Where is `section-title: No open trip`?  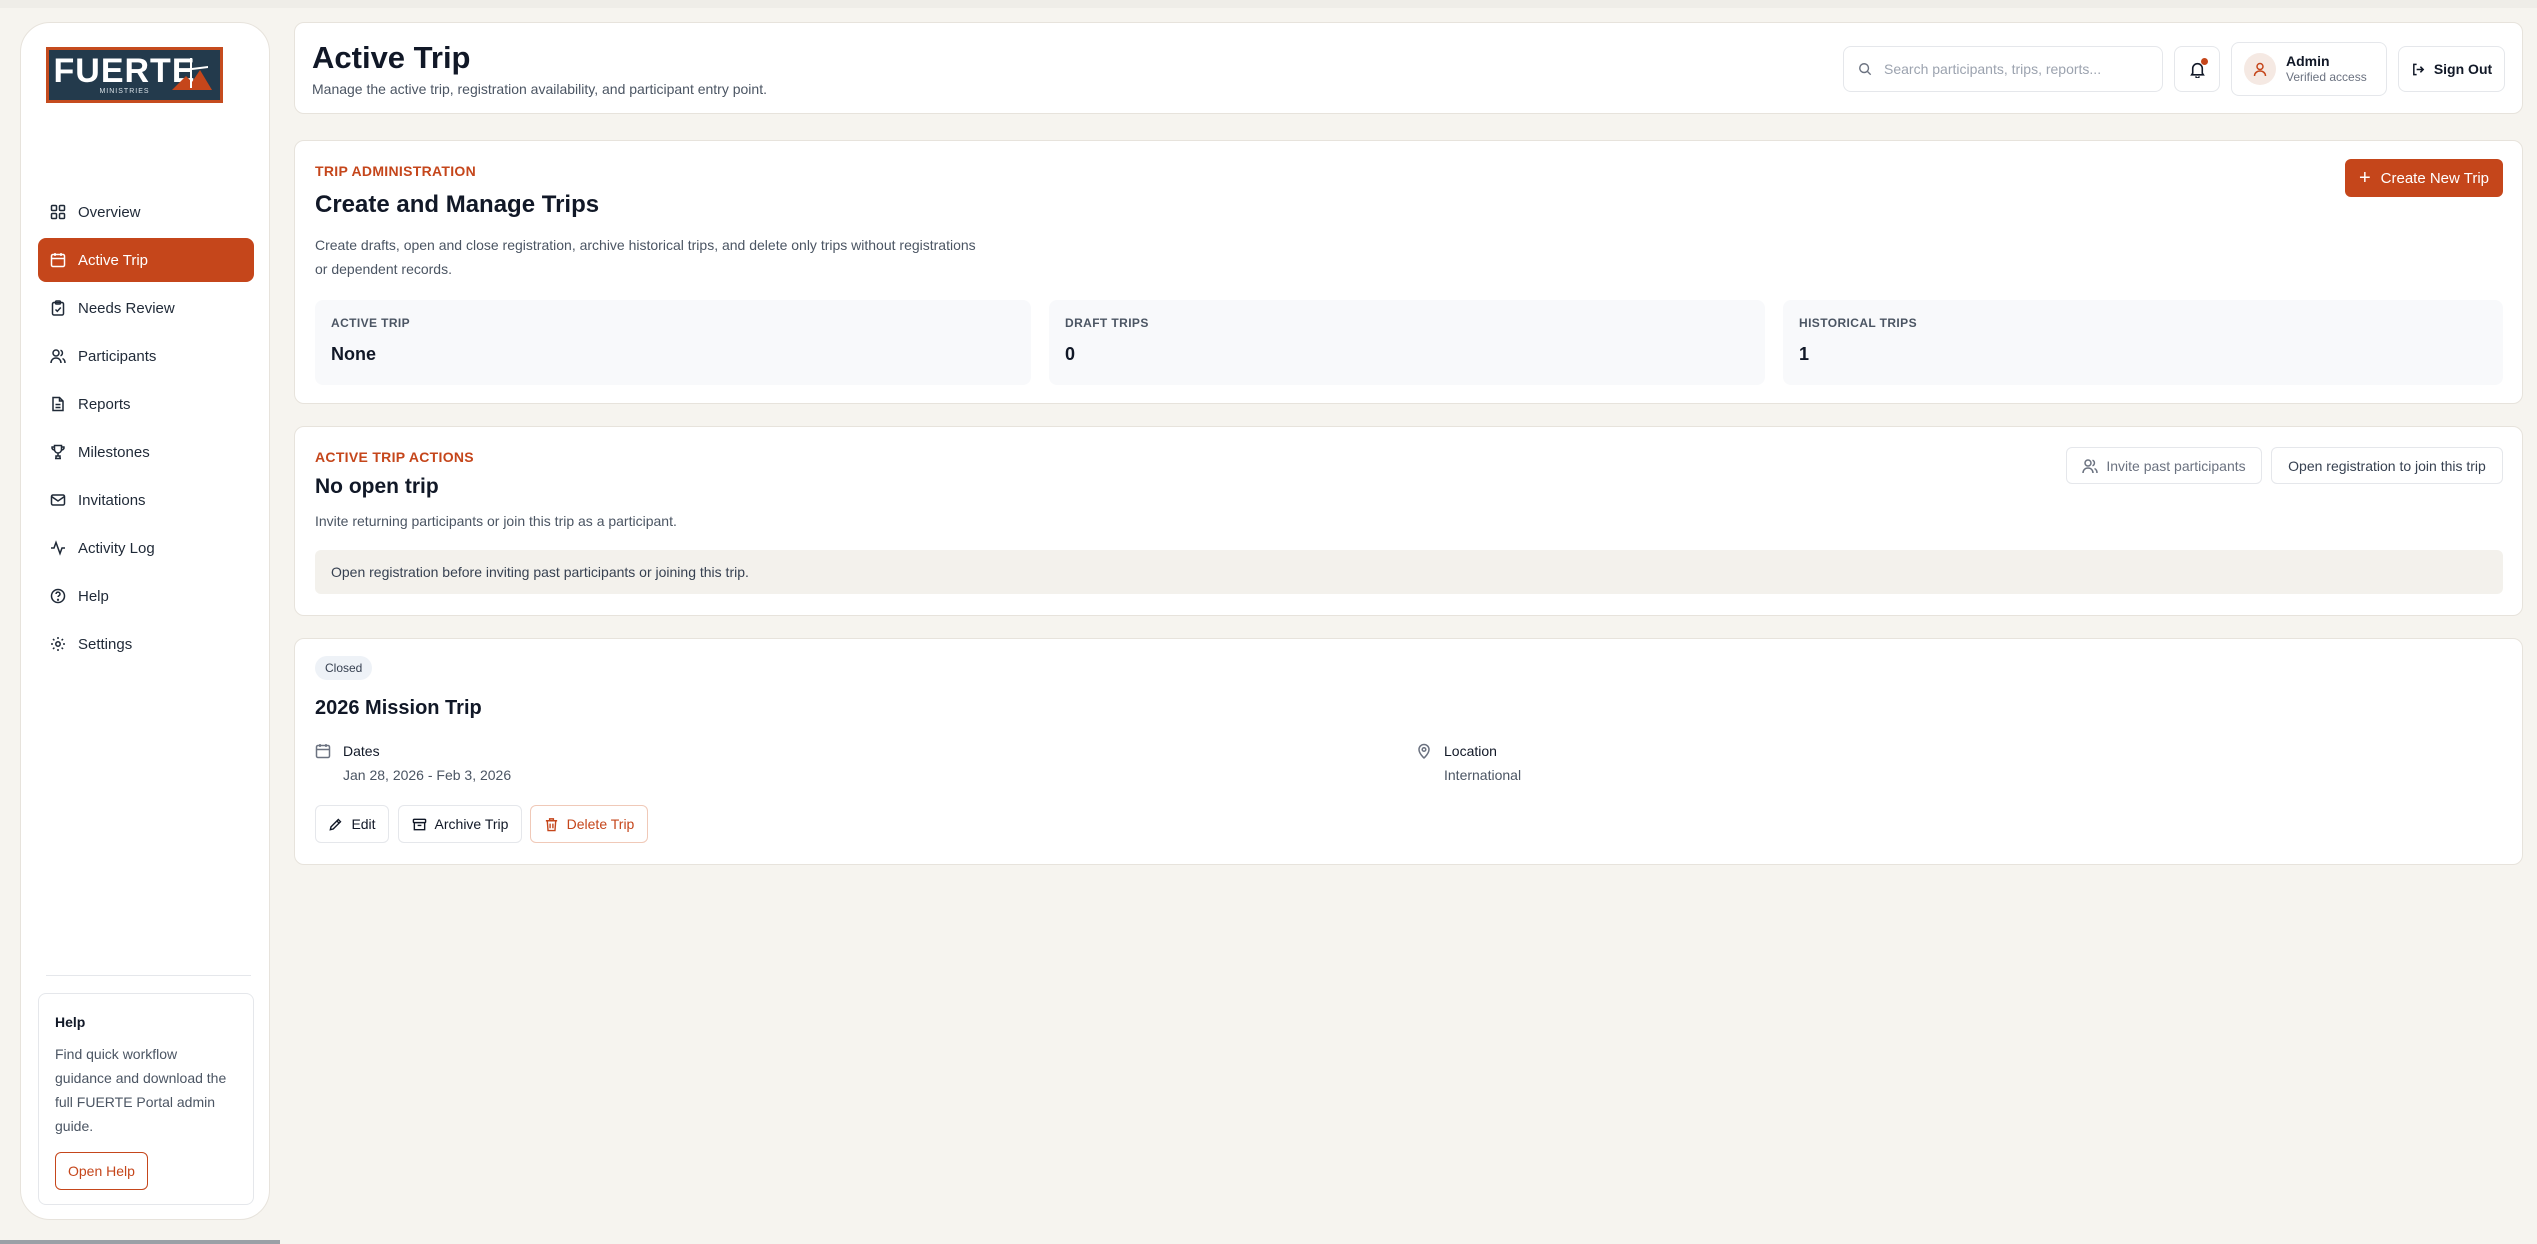
section-title: No open trip is located at coordinates (377, 486).